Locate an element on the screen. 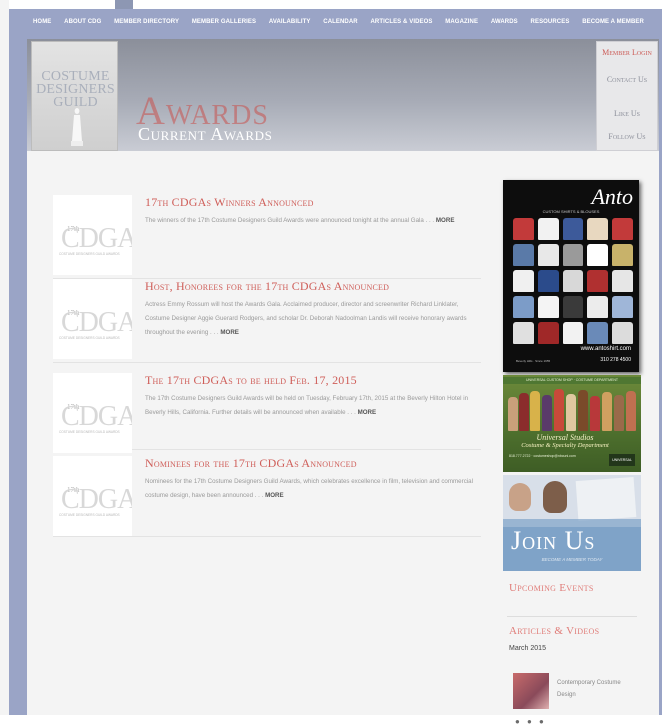 This screenshot has width=662, height=726. like-us-link: Like Us is located at coordinates (627, 114).